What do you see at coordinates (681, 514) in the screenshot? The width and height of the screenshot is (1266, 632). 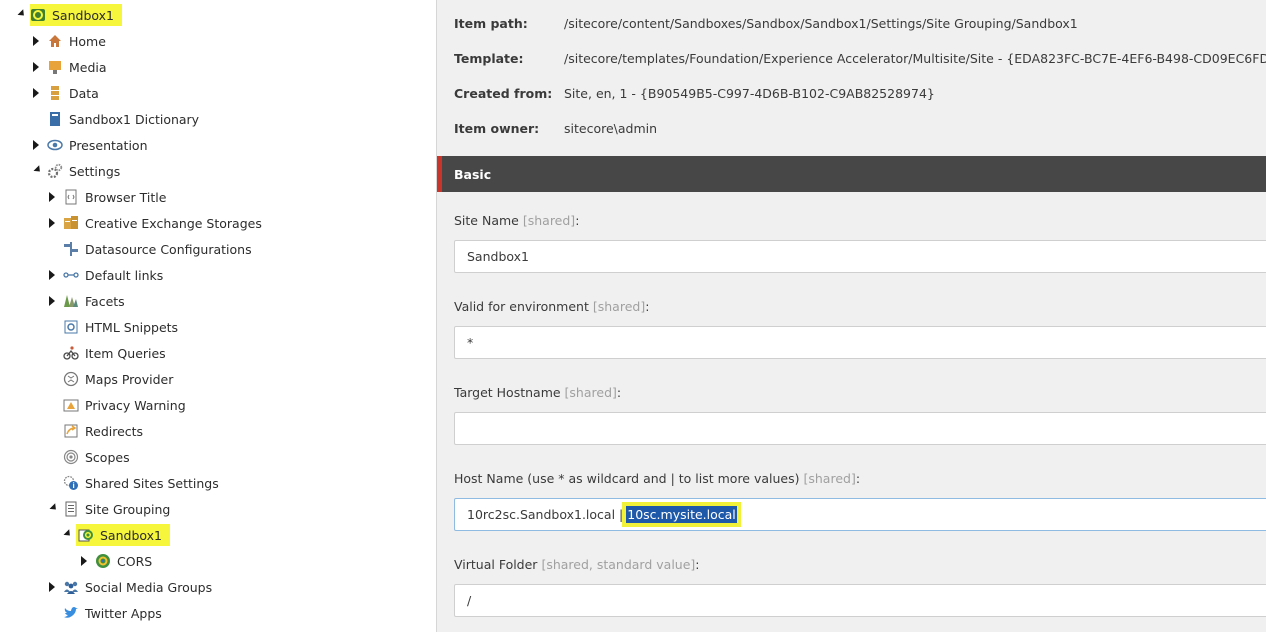 I see `selected-text: 10sc.mysite.local` at bounding box center [681, 514].